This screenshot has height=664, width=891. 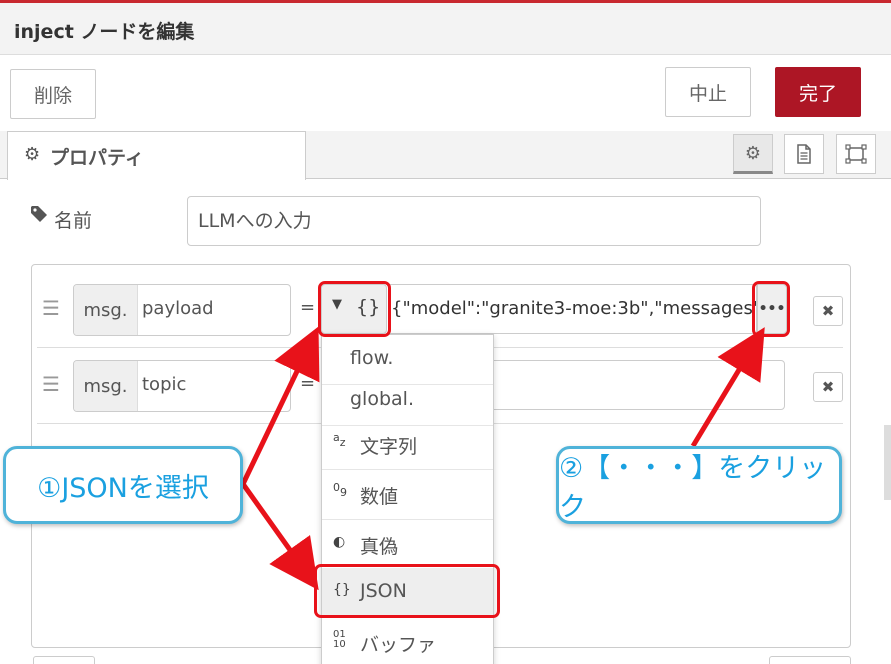 What do you see at coordinates (279, 536) in the screenshot?
I see `arrow-to-json-item` at bounding box center [279, 536].